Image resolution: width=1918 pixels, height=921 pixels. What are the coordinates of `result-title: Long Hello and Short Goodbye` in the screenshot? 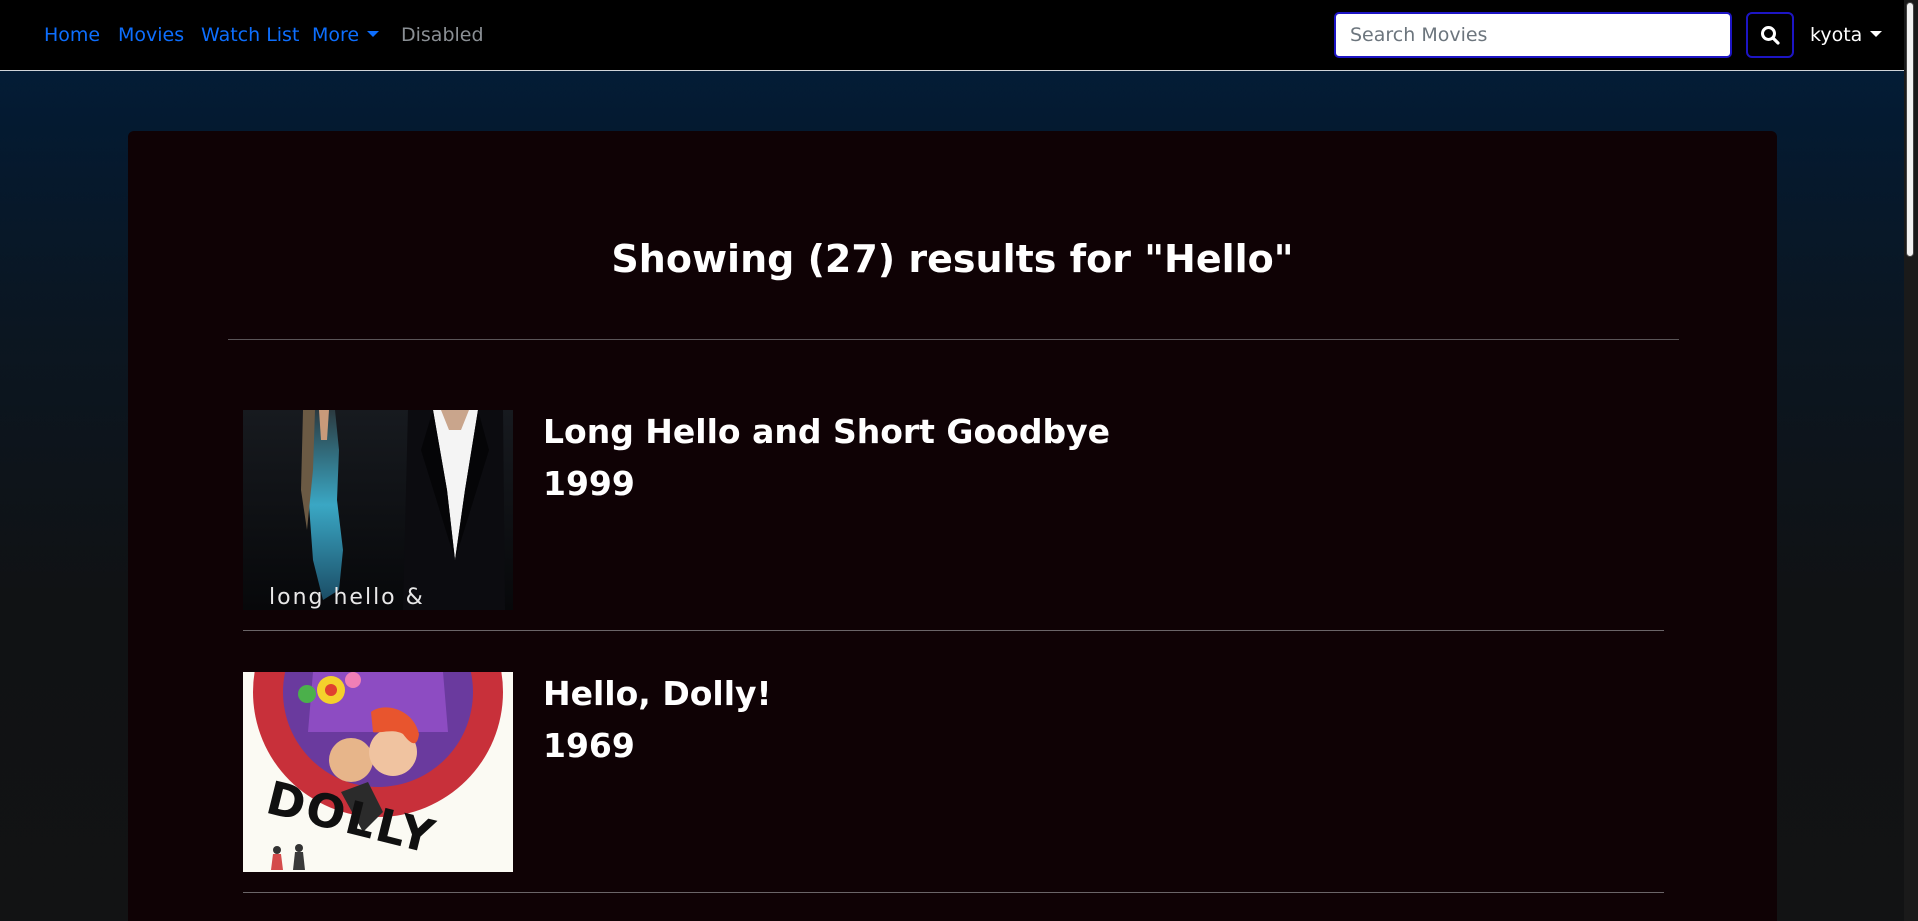 It's located at (826, 432).